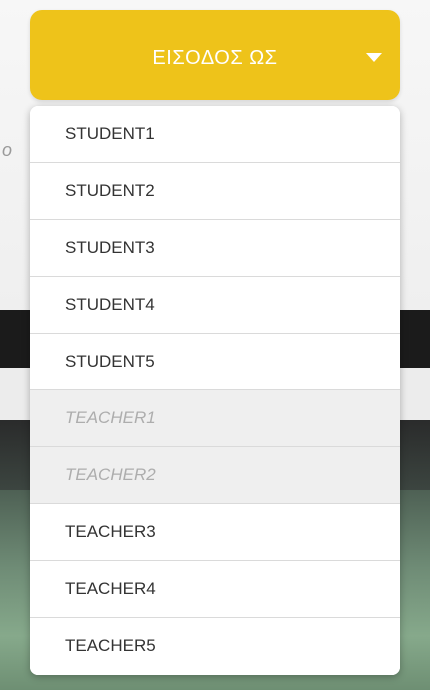  What do you see at coordinates (215, 305) in the screenshot?
I see `menu-item-student4: STUDENT4` at bounding box center [215, 305].